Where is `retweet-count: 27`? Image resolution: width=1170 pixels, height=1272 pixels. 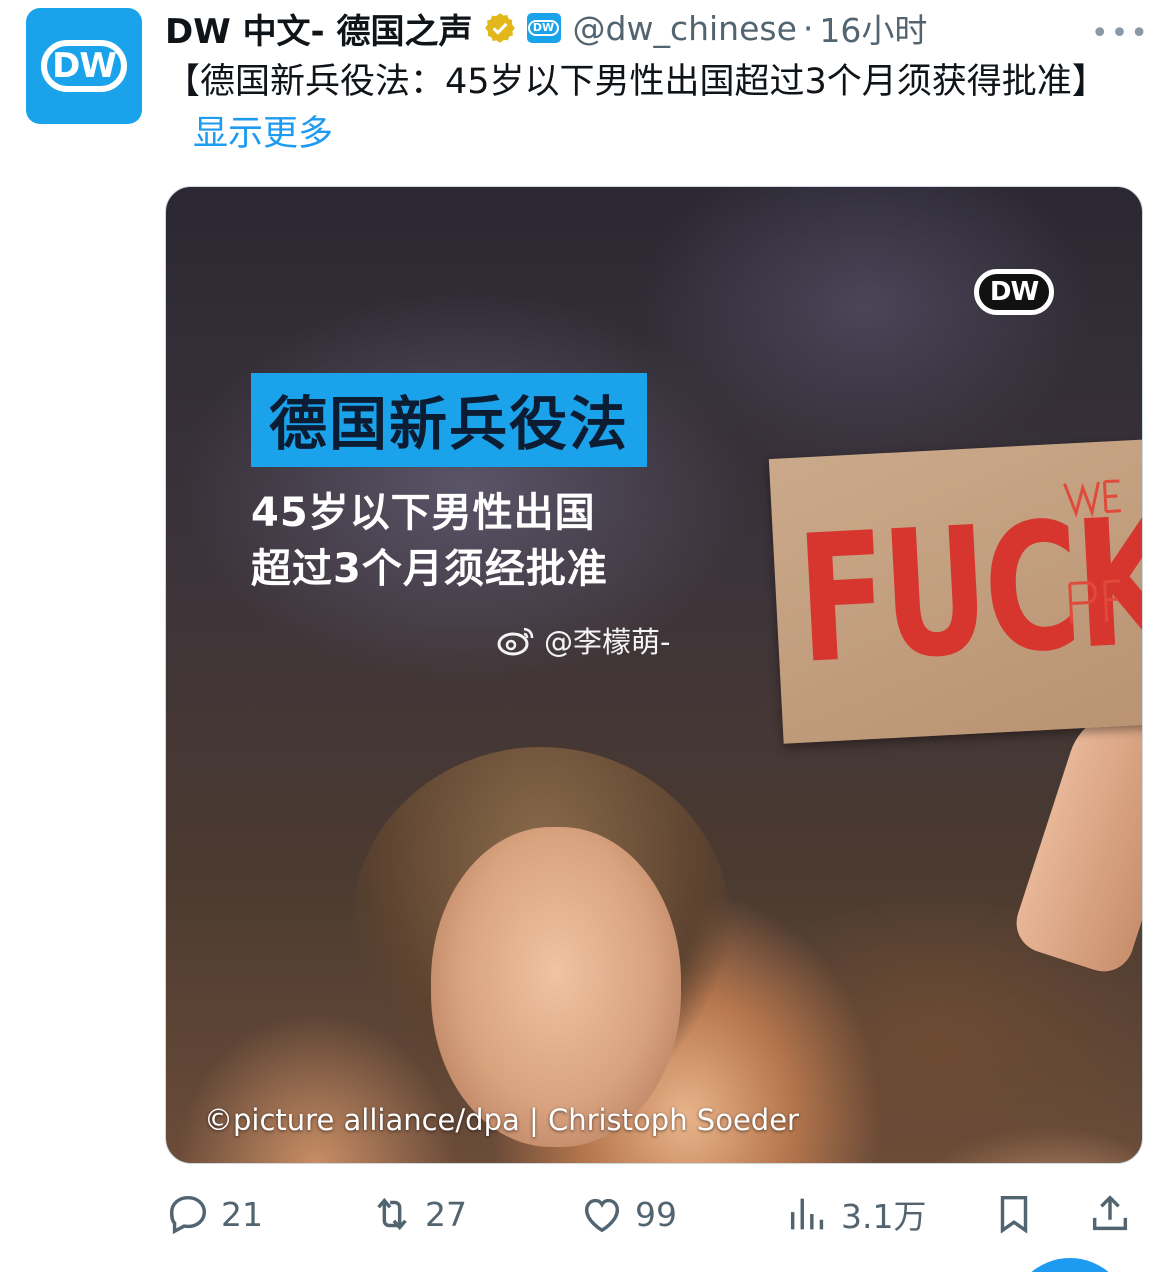 retweet-count: 27 is located at coordinates (446, 1214).